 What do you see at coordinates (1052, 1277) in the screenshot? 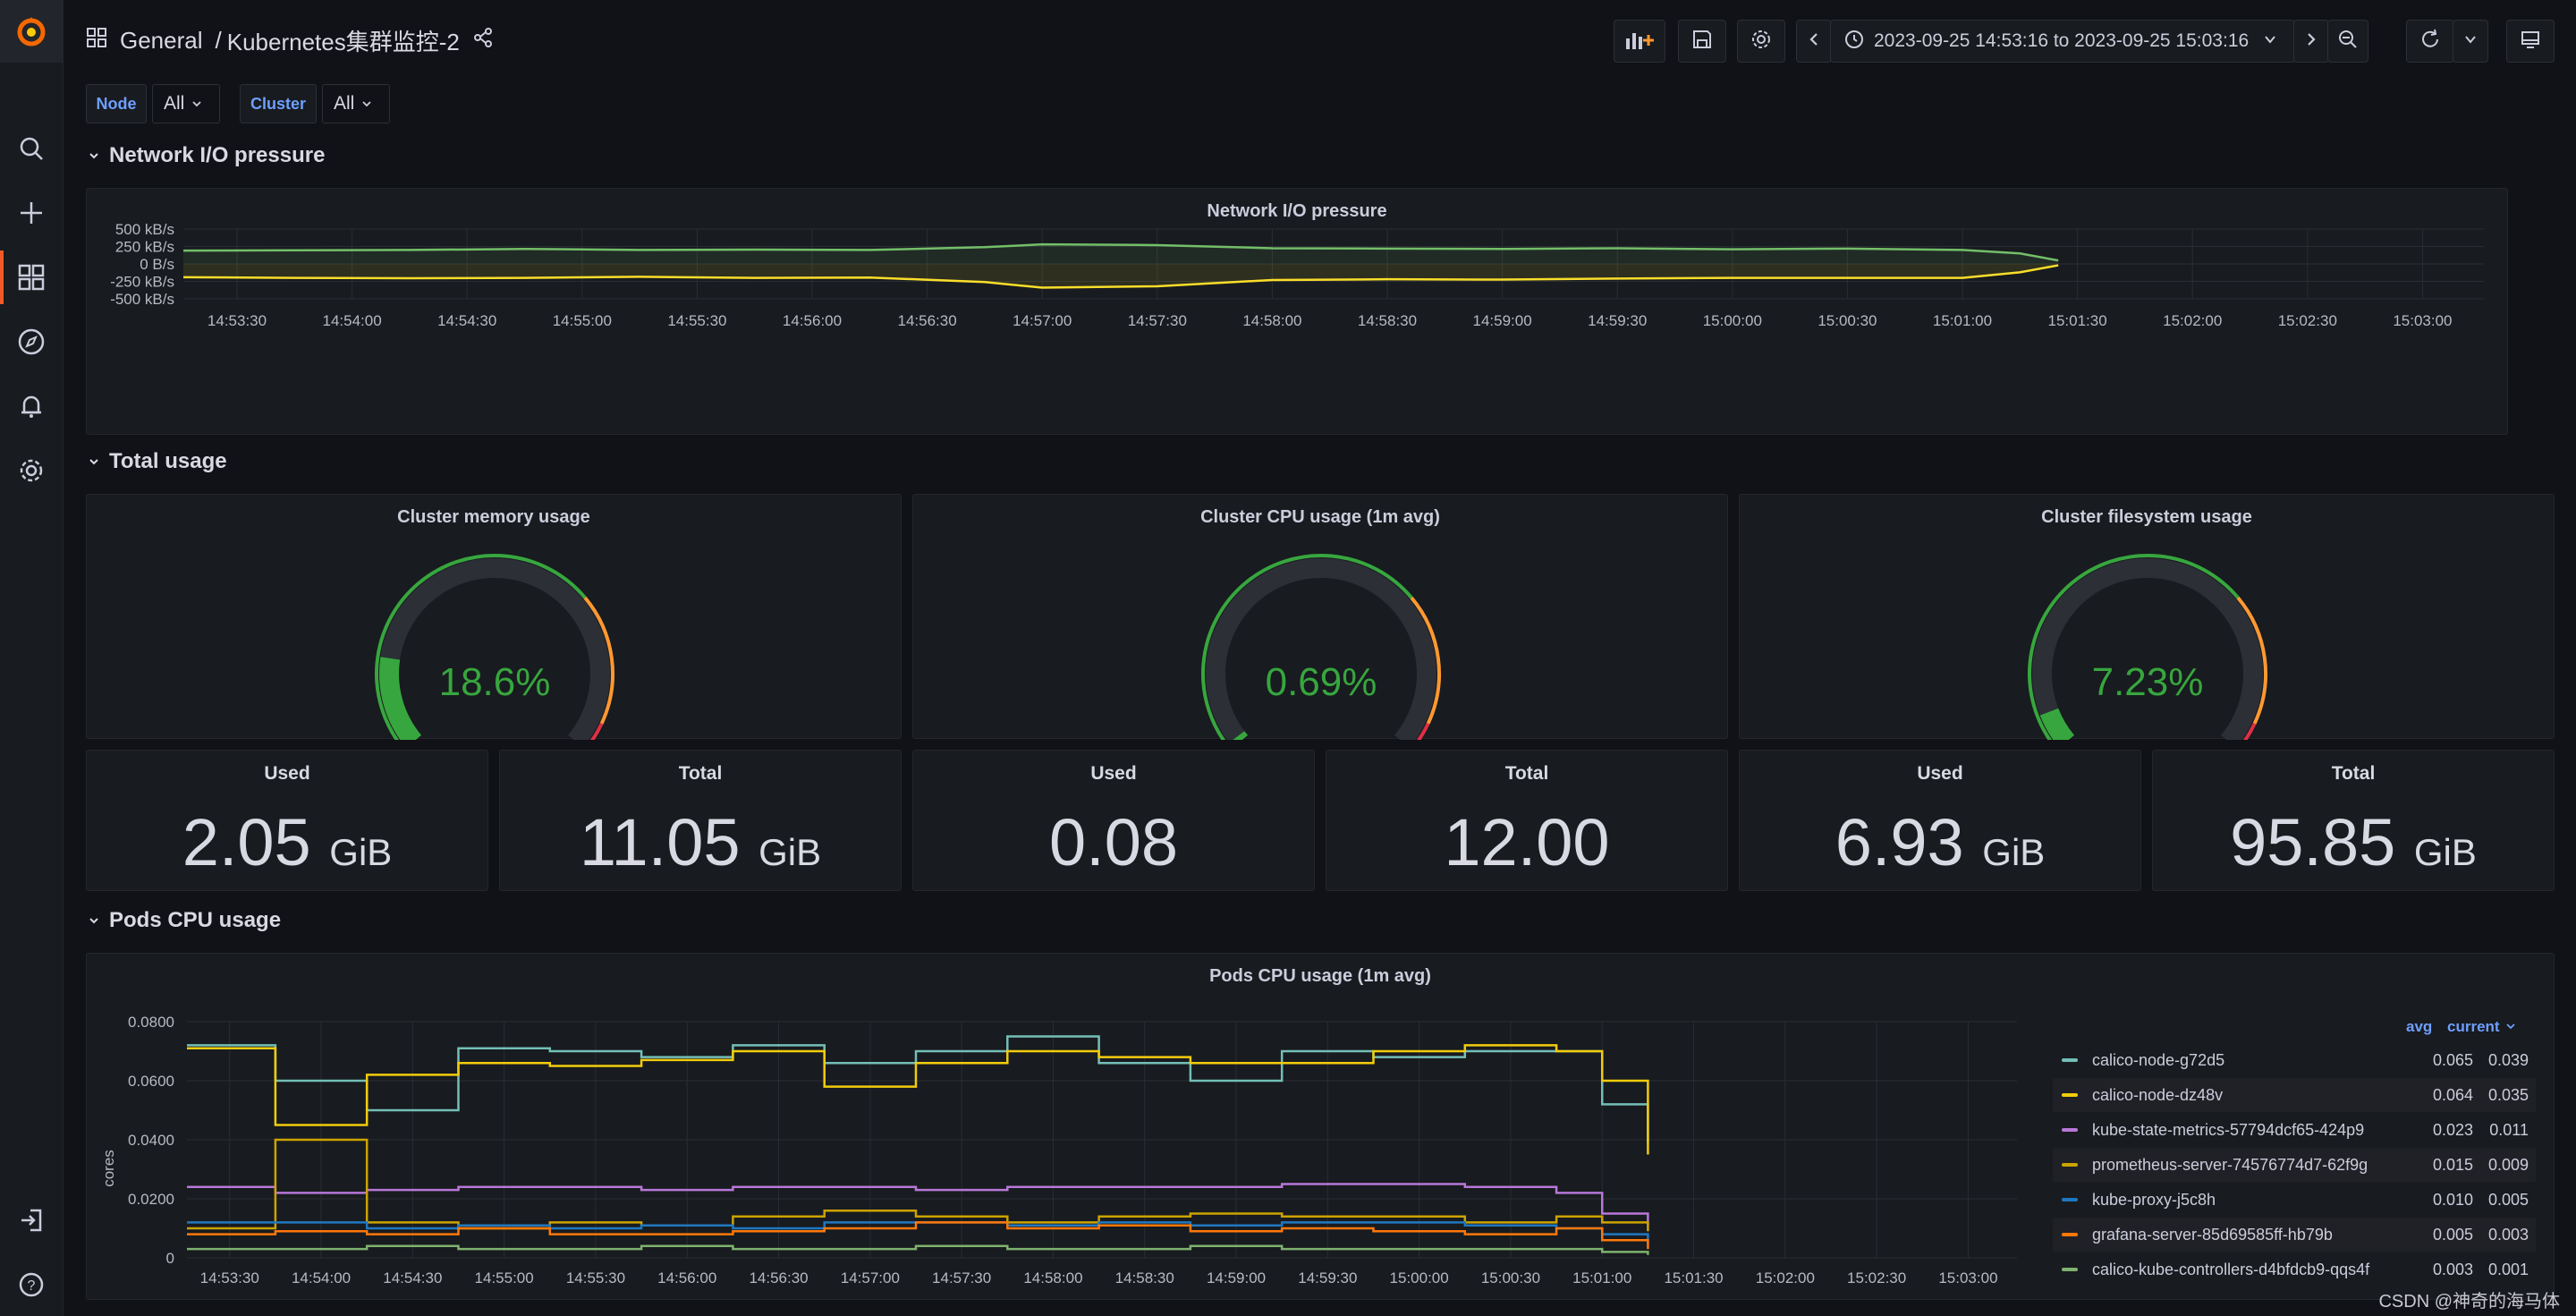
I see `x-tick-label: 14:58:00` at bounding box center [1052, 1277].